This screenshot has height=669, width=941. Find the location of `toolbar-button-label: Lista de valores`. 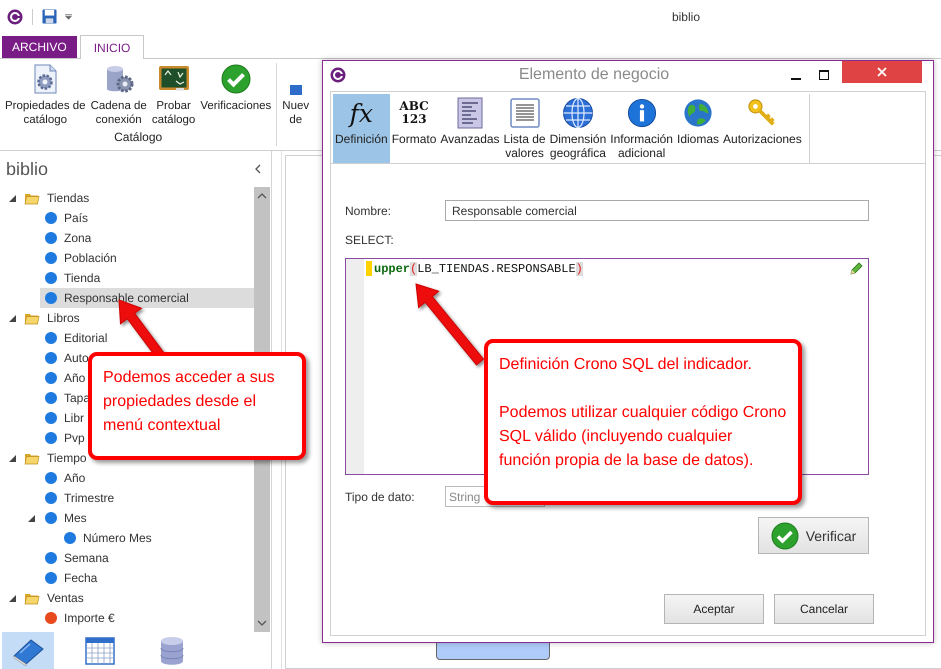

toolbar-button-label: Lista de valores is located at coordinates (525, 146).